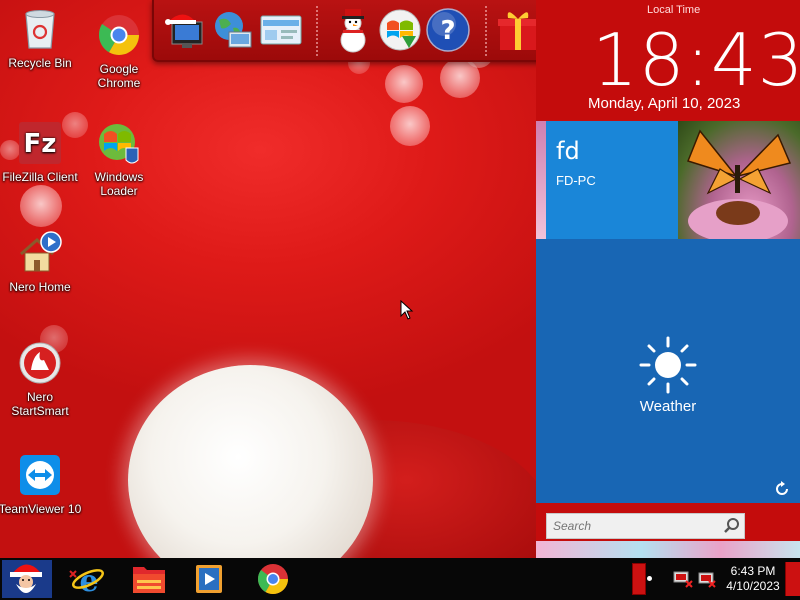 This screenshot has width=800, height=600. I want to click on desktop-icon-label: FileZilla Client, so click(40, 177).